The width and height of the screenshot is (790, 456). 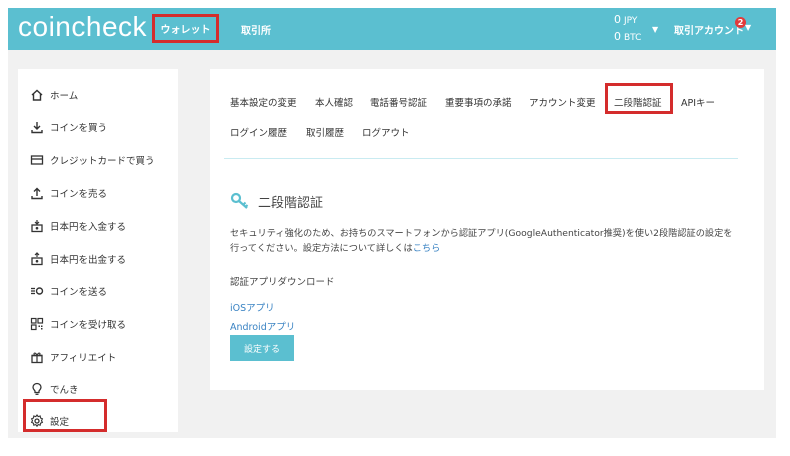 What do you see at coordinates (79, 292) in the screenshot?
I see `sidebar-item-label: コインを送る` at bounding box center [79, 292].